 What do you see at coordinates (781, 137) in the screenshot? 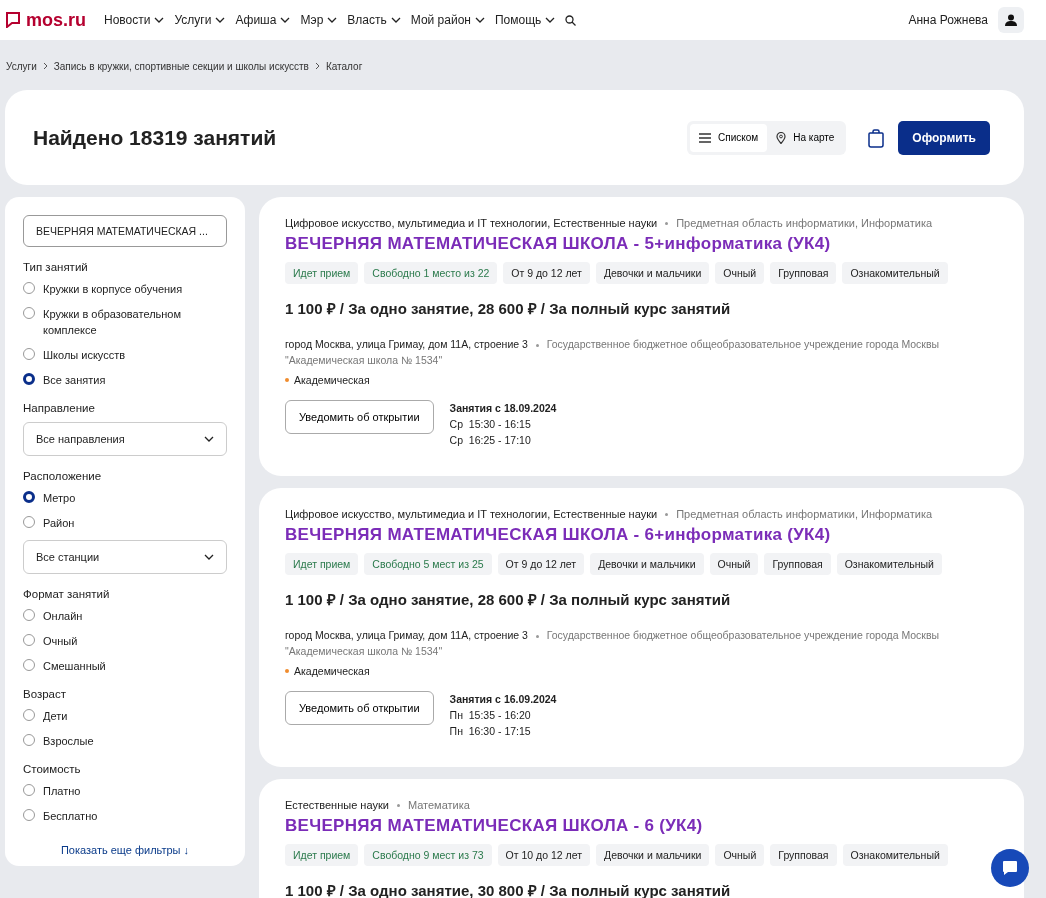
I see `map-pin-icon` at bounding box center [781, 137].